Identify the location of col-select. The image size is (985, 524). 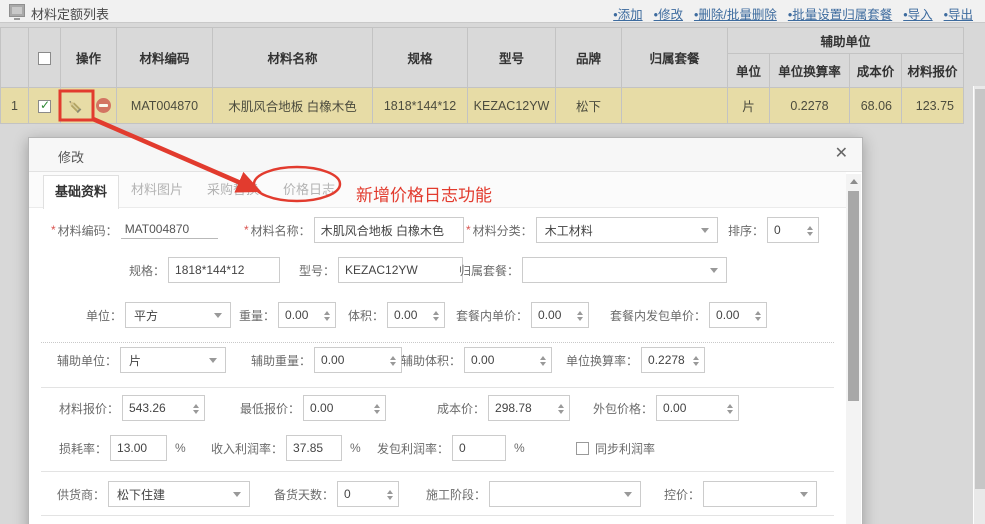
(44, 57).